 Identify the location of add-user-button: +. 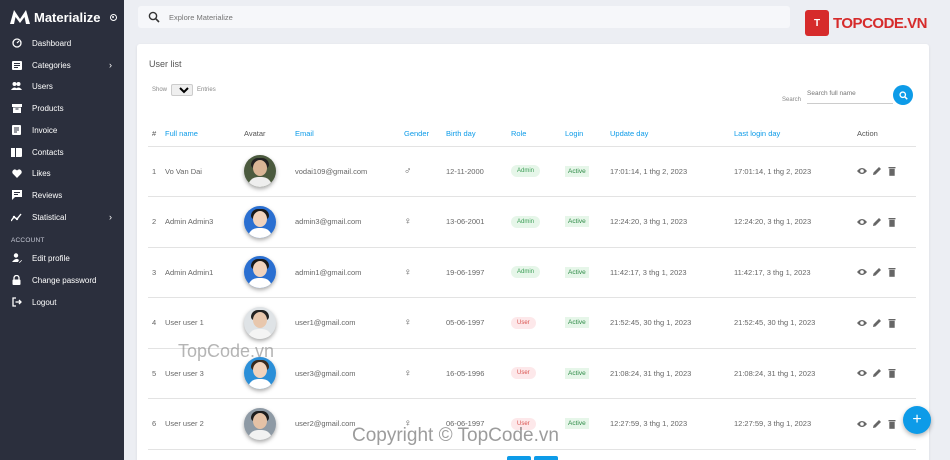
(917, 420).